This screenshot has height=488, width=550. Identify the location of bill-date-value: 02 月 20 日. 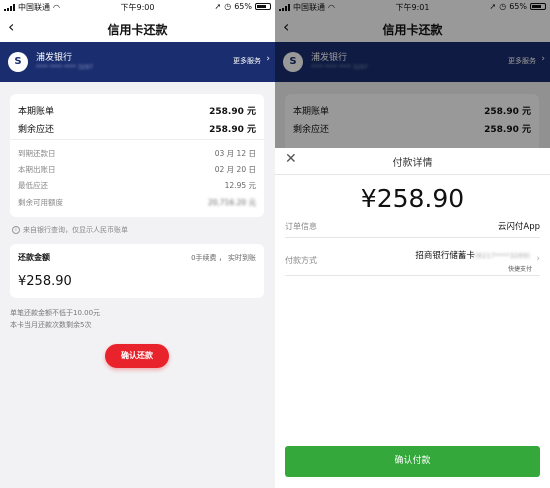
(235, 169).